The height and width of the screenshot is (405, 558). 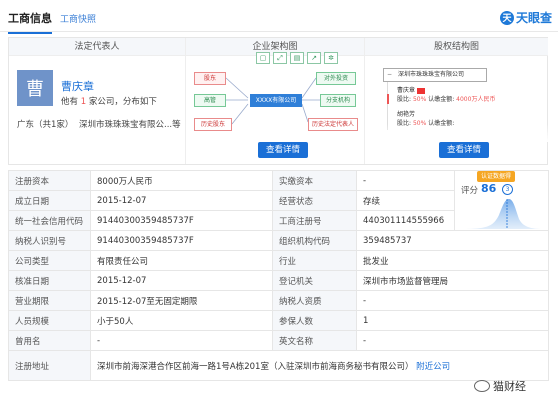 What do you see at coordinates (421, 90) in the screenshot?
I see `flag-icon` at bounding box center [421, 90].